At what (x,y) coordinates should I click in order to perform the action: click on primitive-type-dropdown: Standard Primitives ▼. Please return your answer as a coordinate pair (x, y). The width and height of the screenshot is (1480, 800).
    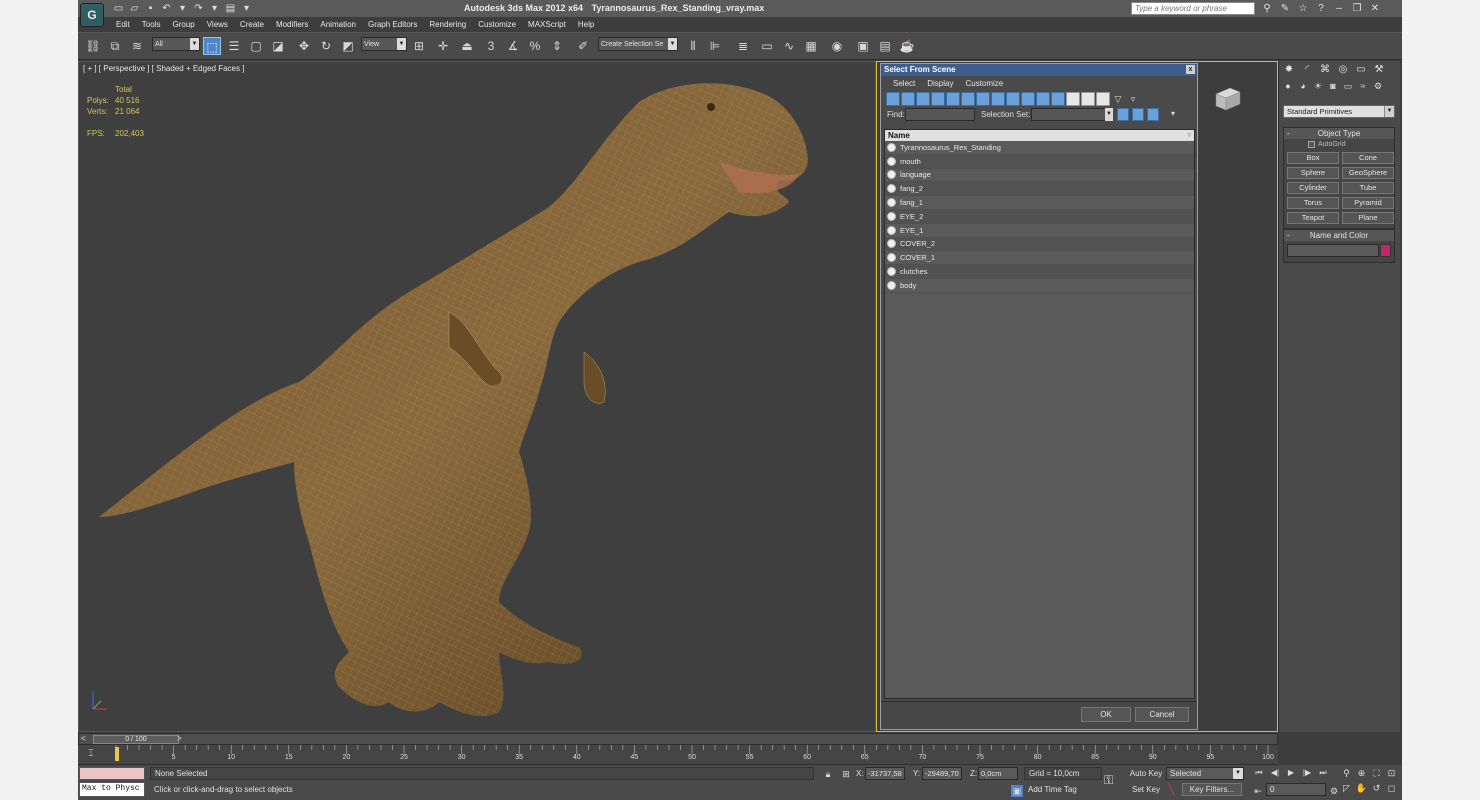
    Looking at the image, I should click on (1339, 111).